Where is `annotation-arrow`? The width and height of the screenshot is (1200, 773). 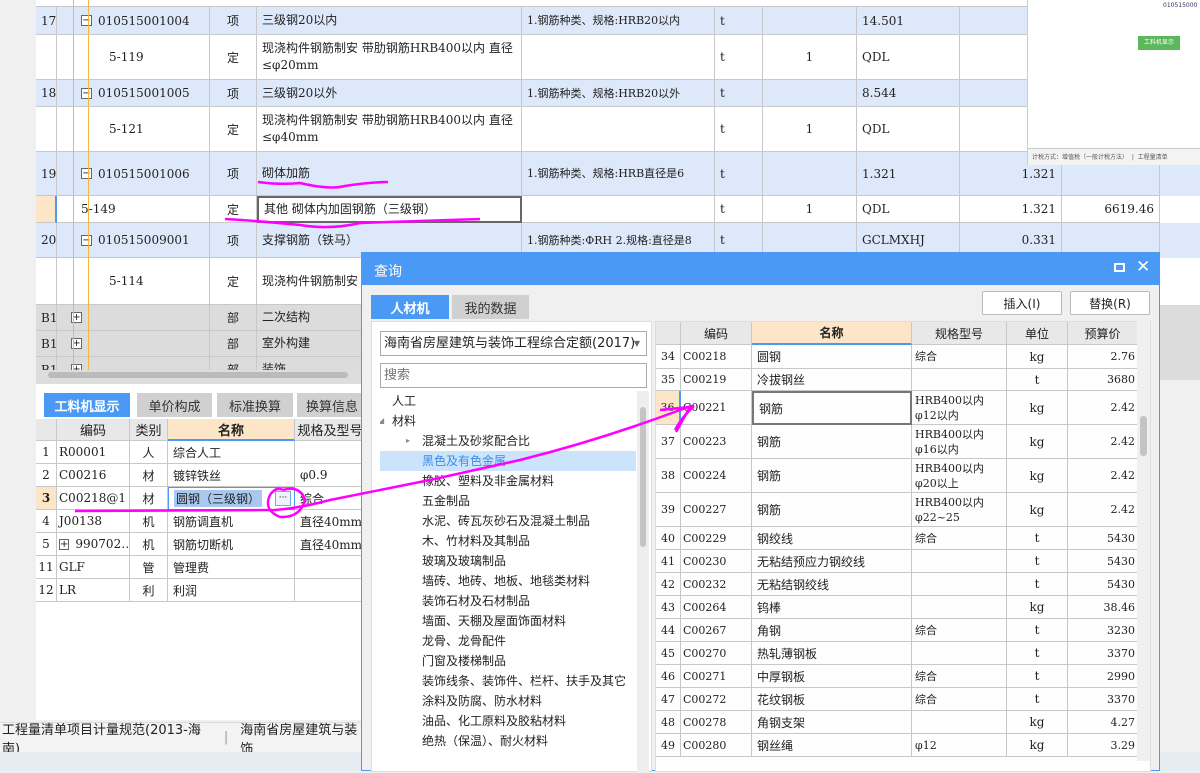
annotation-arrow is located at coordinates (384, 458).